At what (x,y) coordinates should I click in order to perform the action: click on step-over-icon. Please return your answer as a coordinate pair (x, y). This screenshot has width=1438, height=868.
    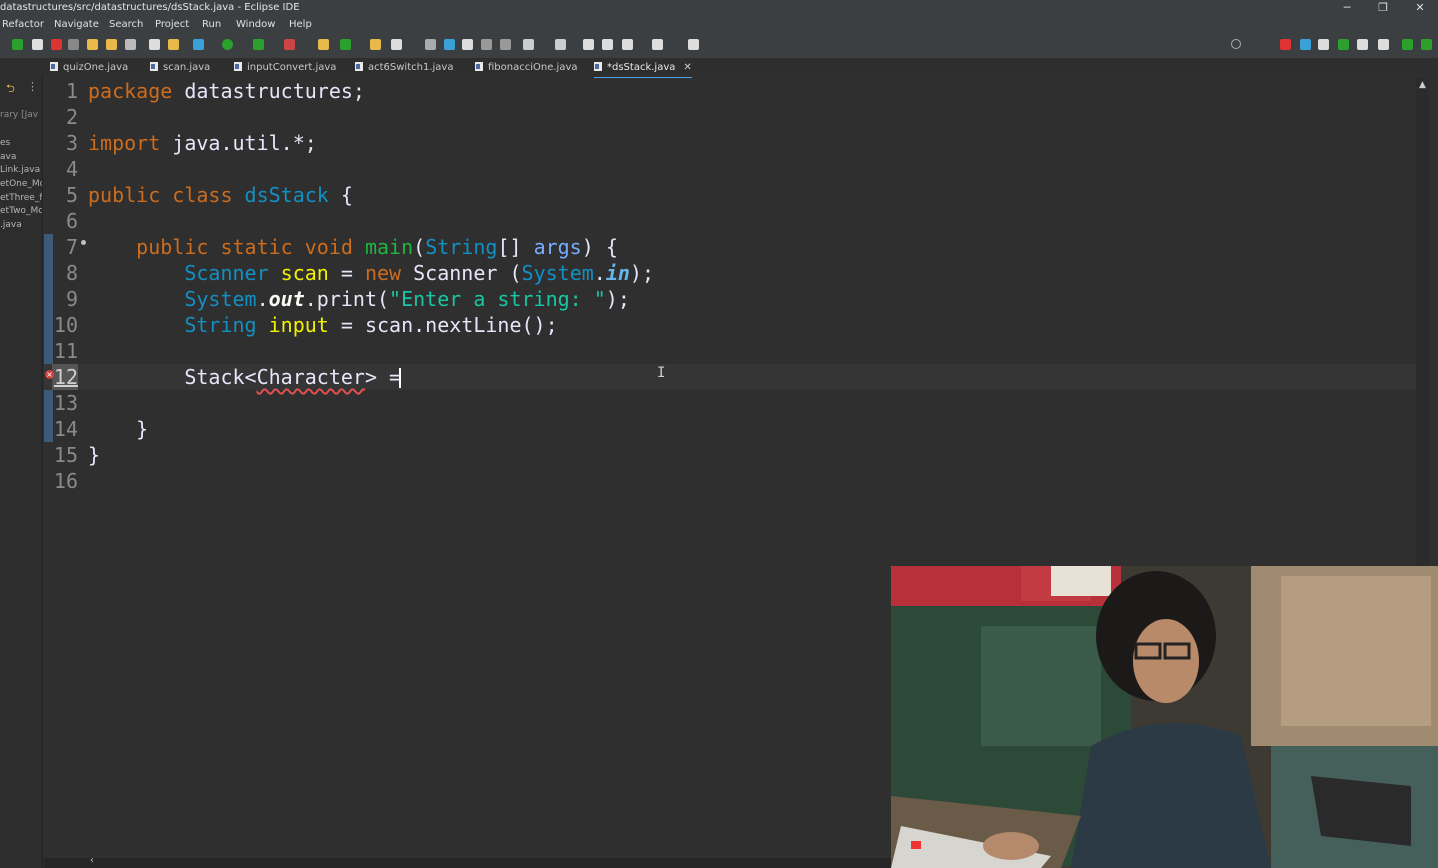
    Looking at the image, I should click on (111, 44).